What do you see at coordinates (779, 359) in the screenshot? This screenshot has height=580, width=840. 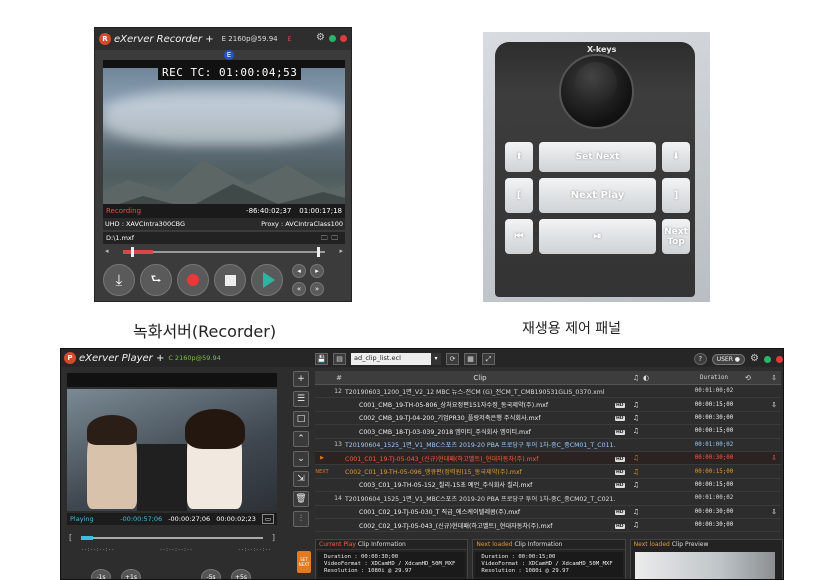 I see `player-close-dot-icon` at bounding box center [779, 359].